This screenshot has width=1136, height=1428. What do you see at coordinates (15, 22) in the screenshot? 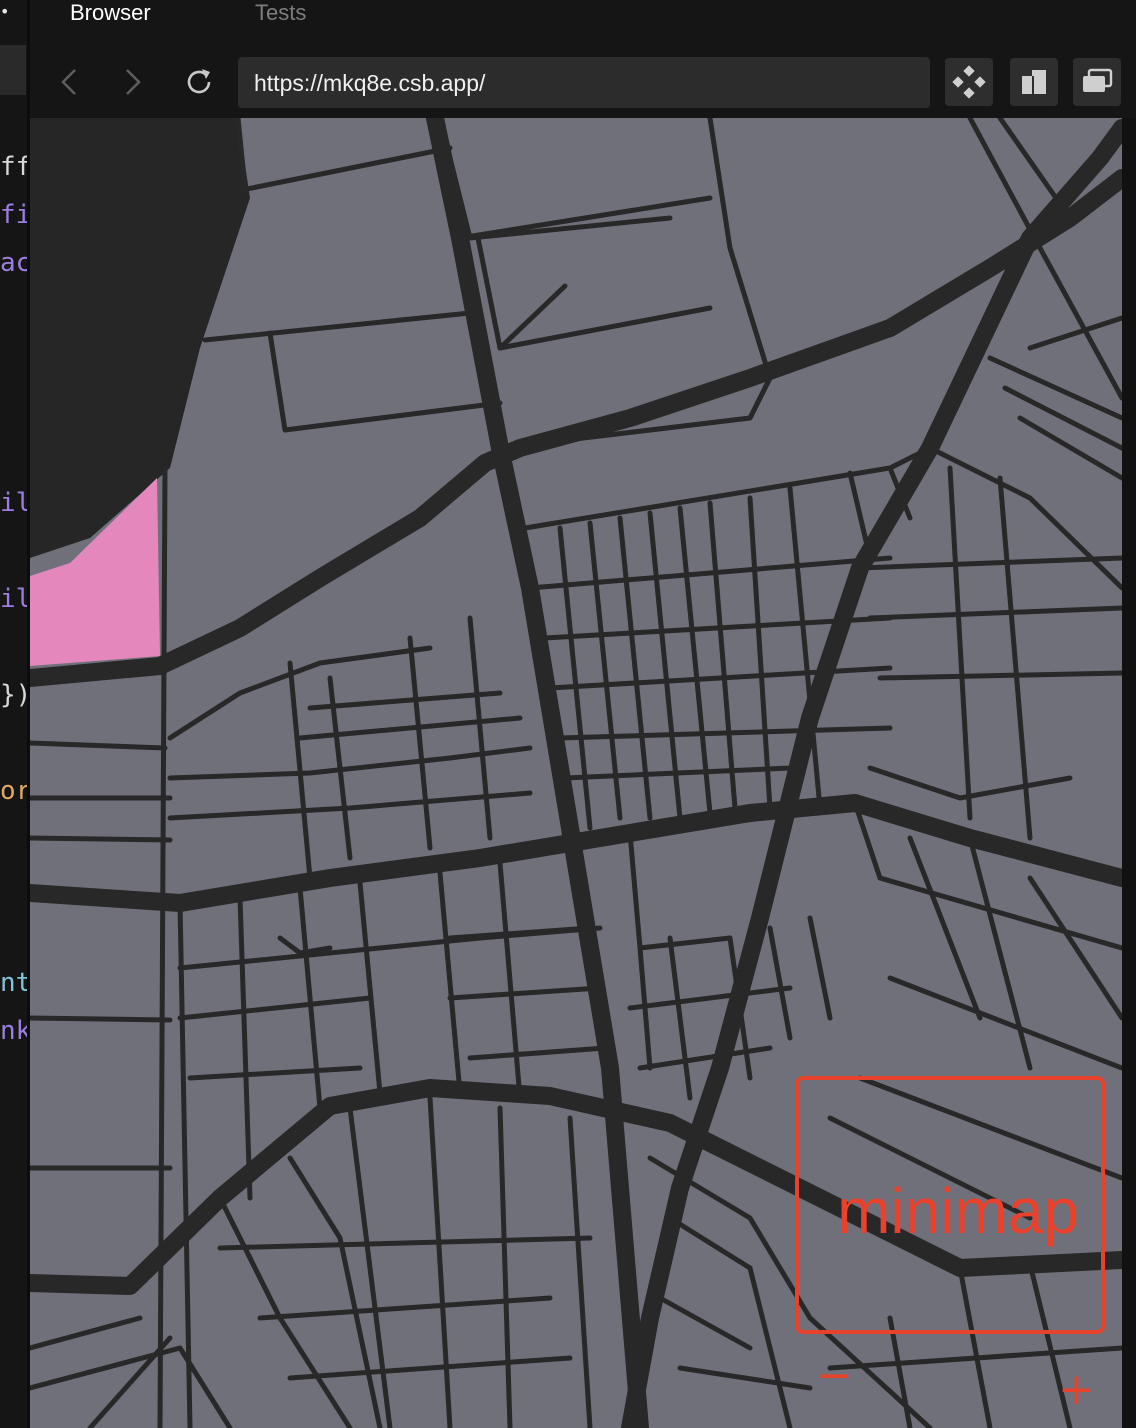
I see `editor-tab-bar: •` at bounding box center [15, 22].